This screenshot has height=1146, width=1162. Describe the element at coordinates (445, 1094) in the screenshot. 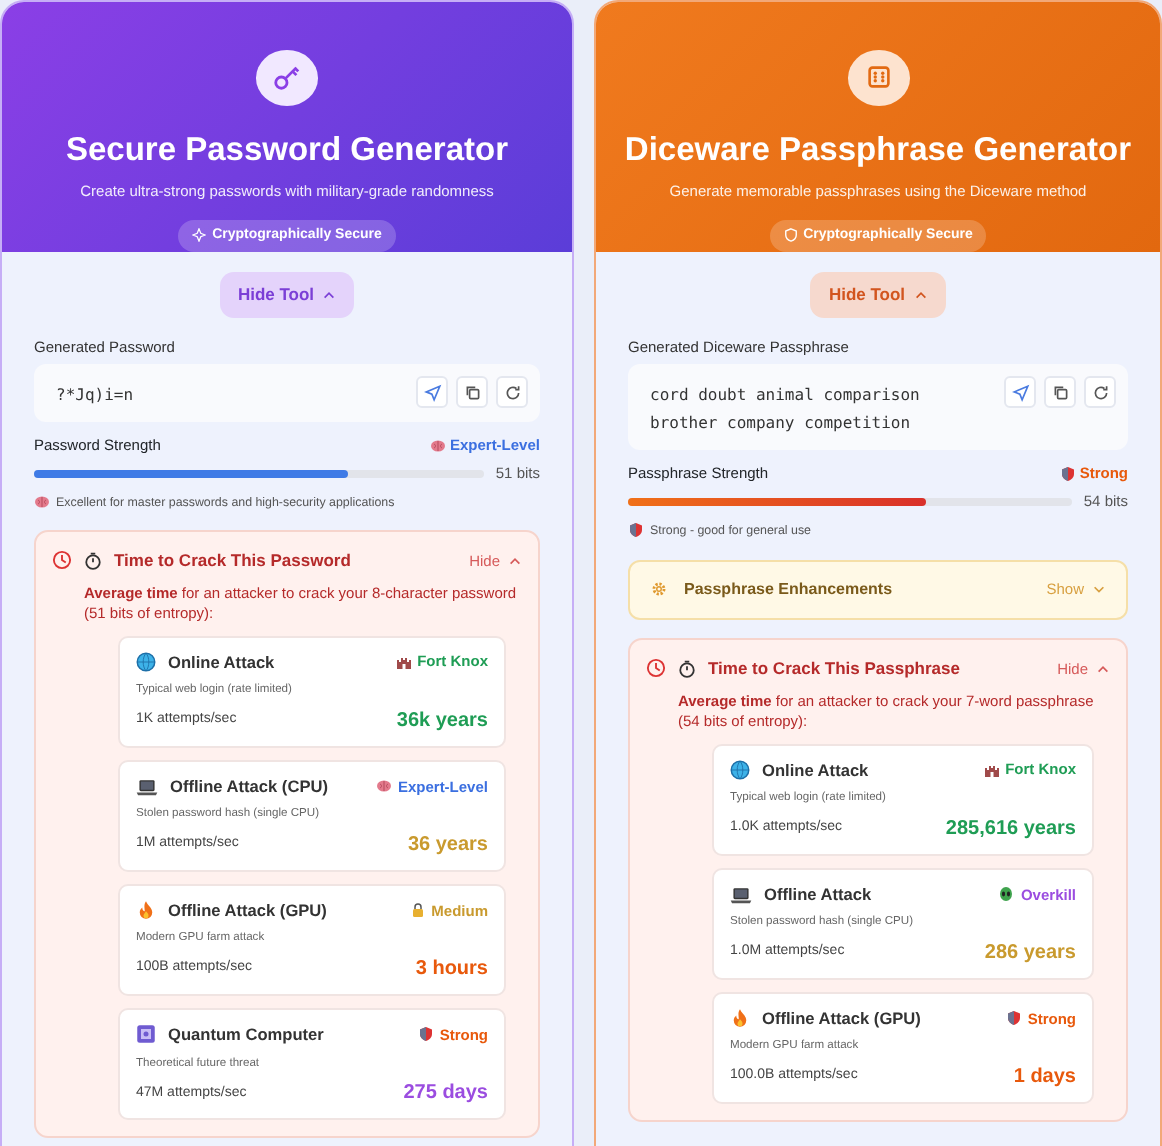

I see `crack-time: 275 days` at that location.